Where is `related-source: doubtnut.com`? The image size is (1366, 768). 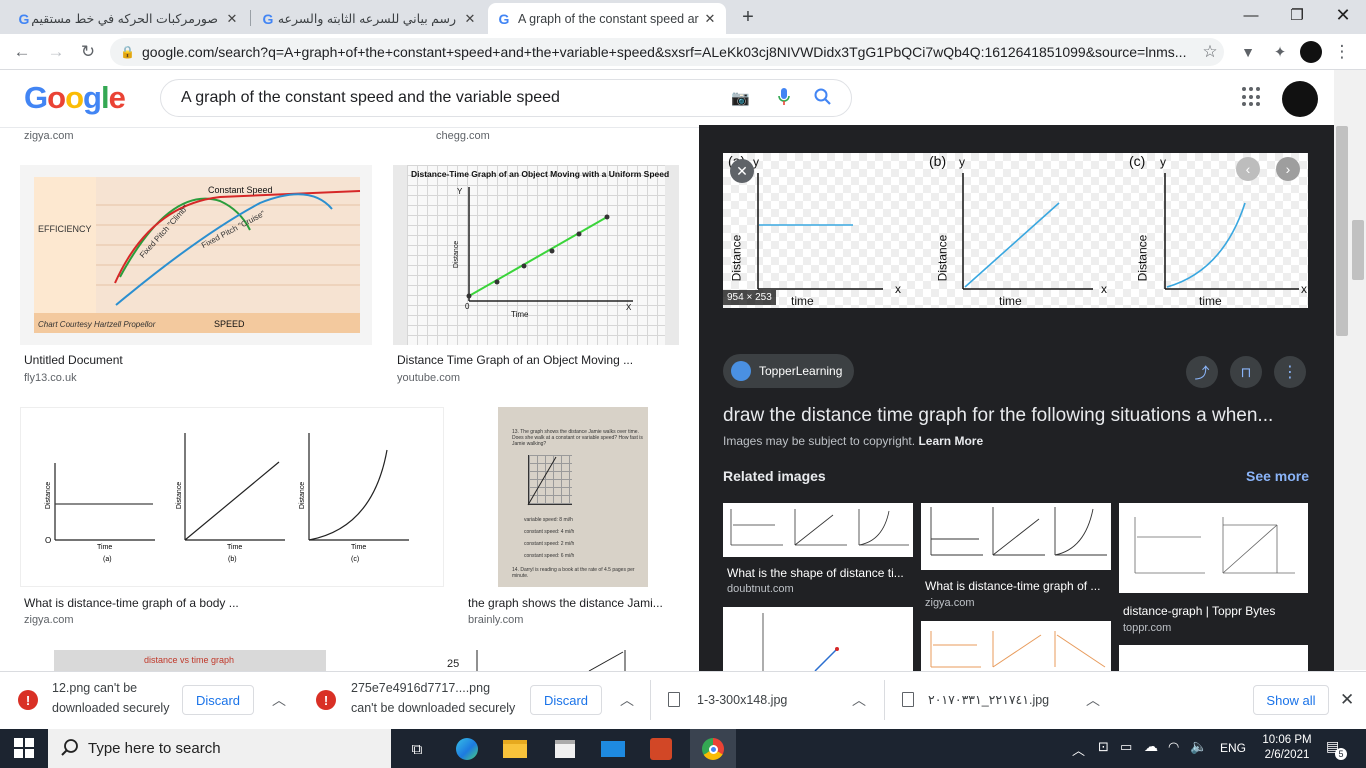
related-source: doubtnut.com is located at coordinates (760, 589).